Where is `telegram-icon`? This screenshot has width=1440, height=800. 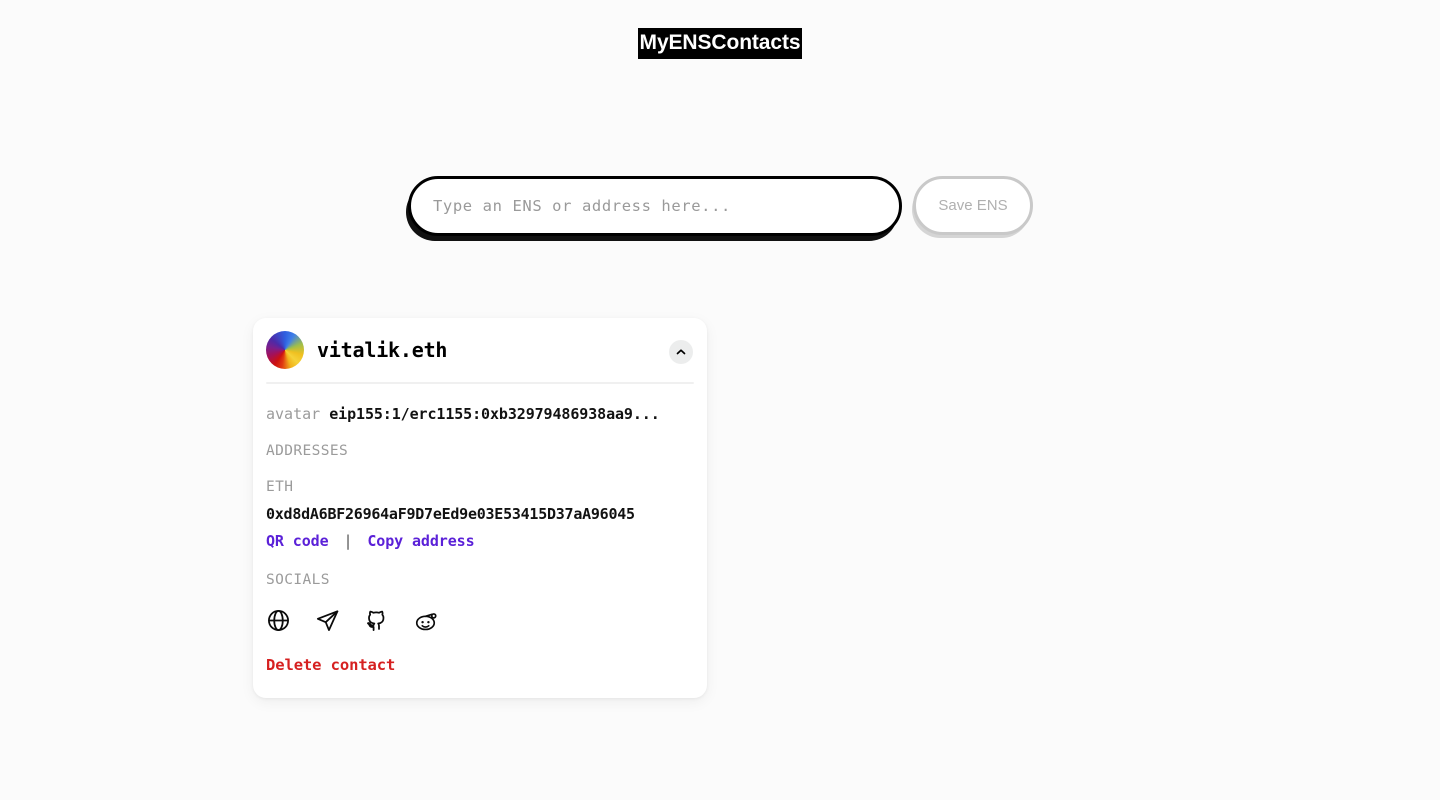
telegram-icon is located at coordinates (327, 620).